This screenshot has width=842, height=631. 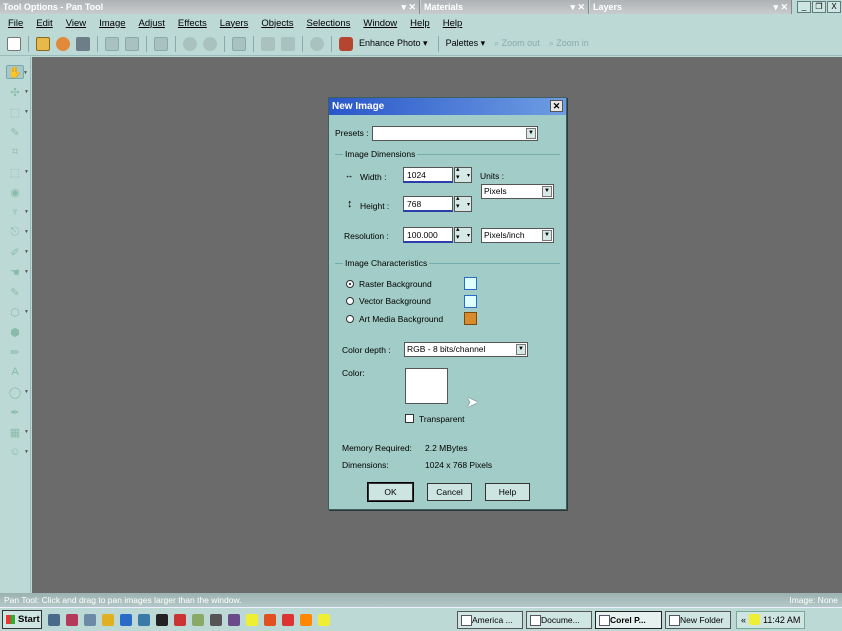 I want to click on save-icon, so click(x=112, y=43).